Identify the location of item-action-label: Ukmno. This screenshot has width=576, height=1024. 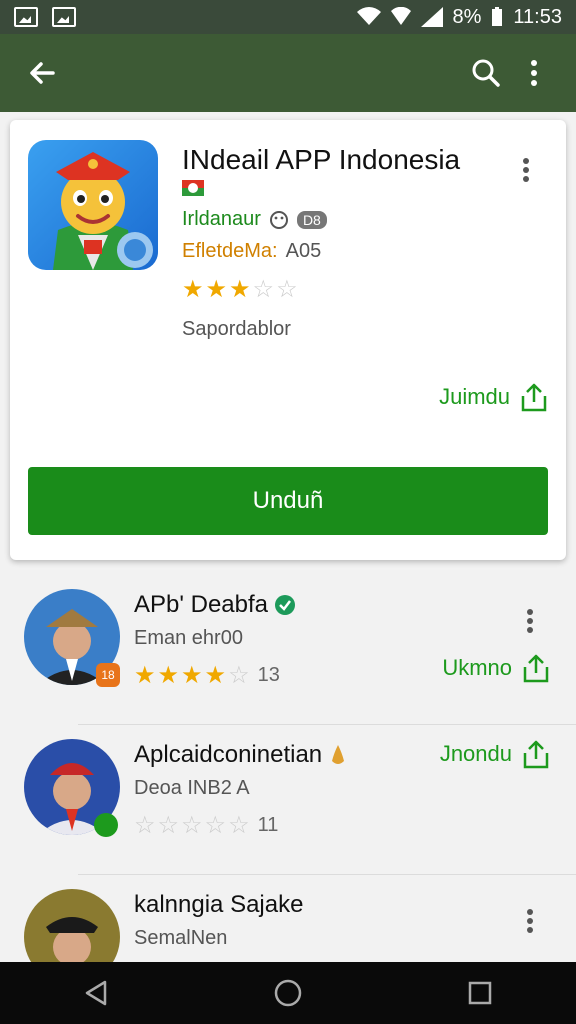
(477, 667).